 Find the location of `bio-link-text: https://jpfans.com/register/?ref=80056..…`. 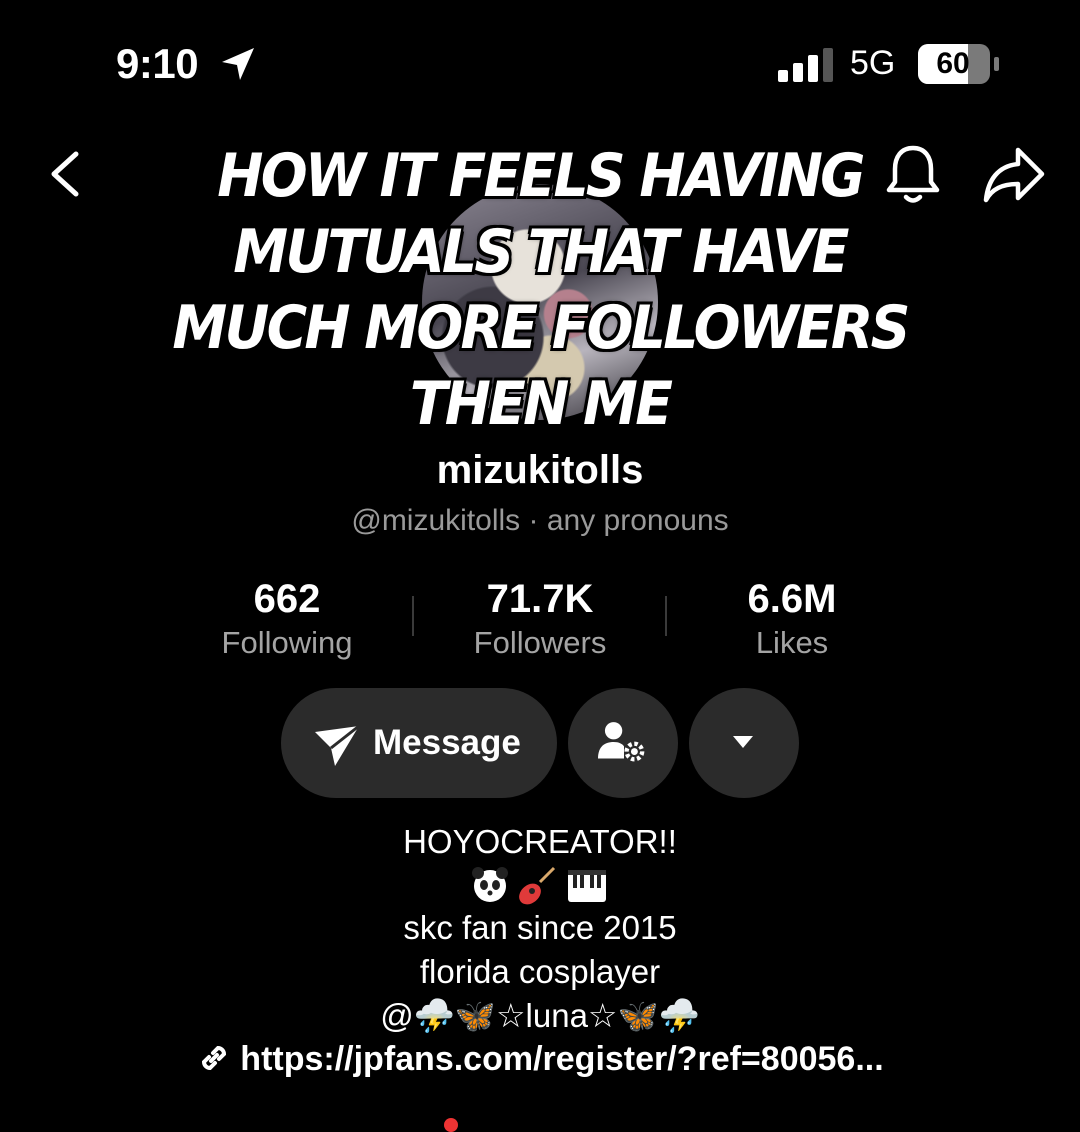

bio-link-text: https://jpfans.com/register/?ref=80056..… is located at coordinates (562, 1059).